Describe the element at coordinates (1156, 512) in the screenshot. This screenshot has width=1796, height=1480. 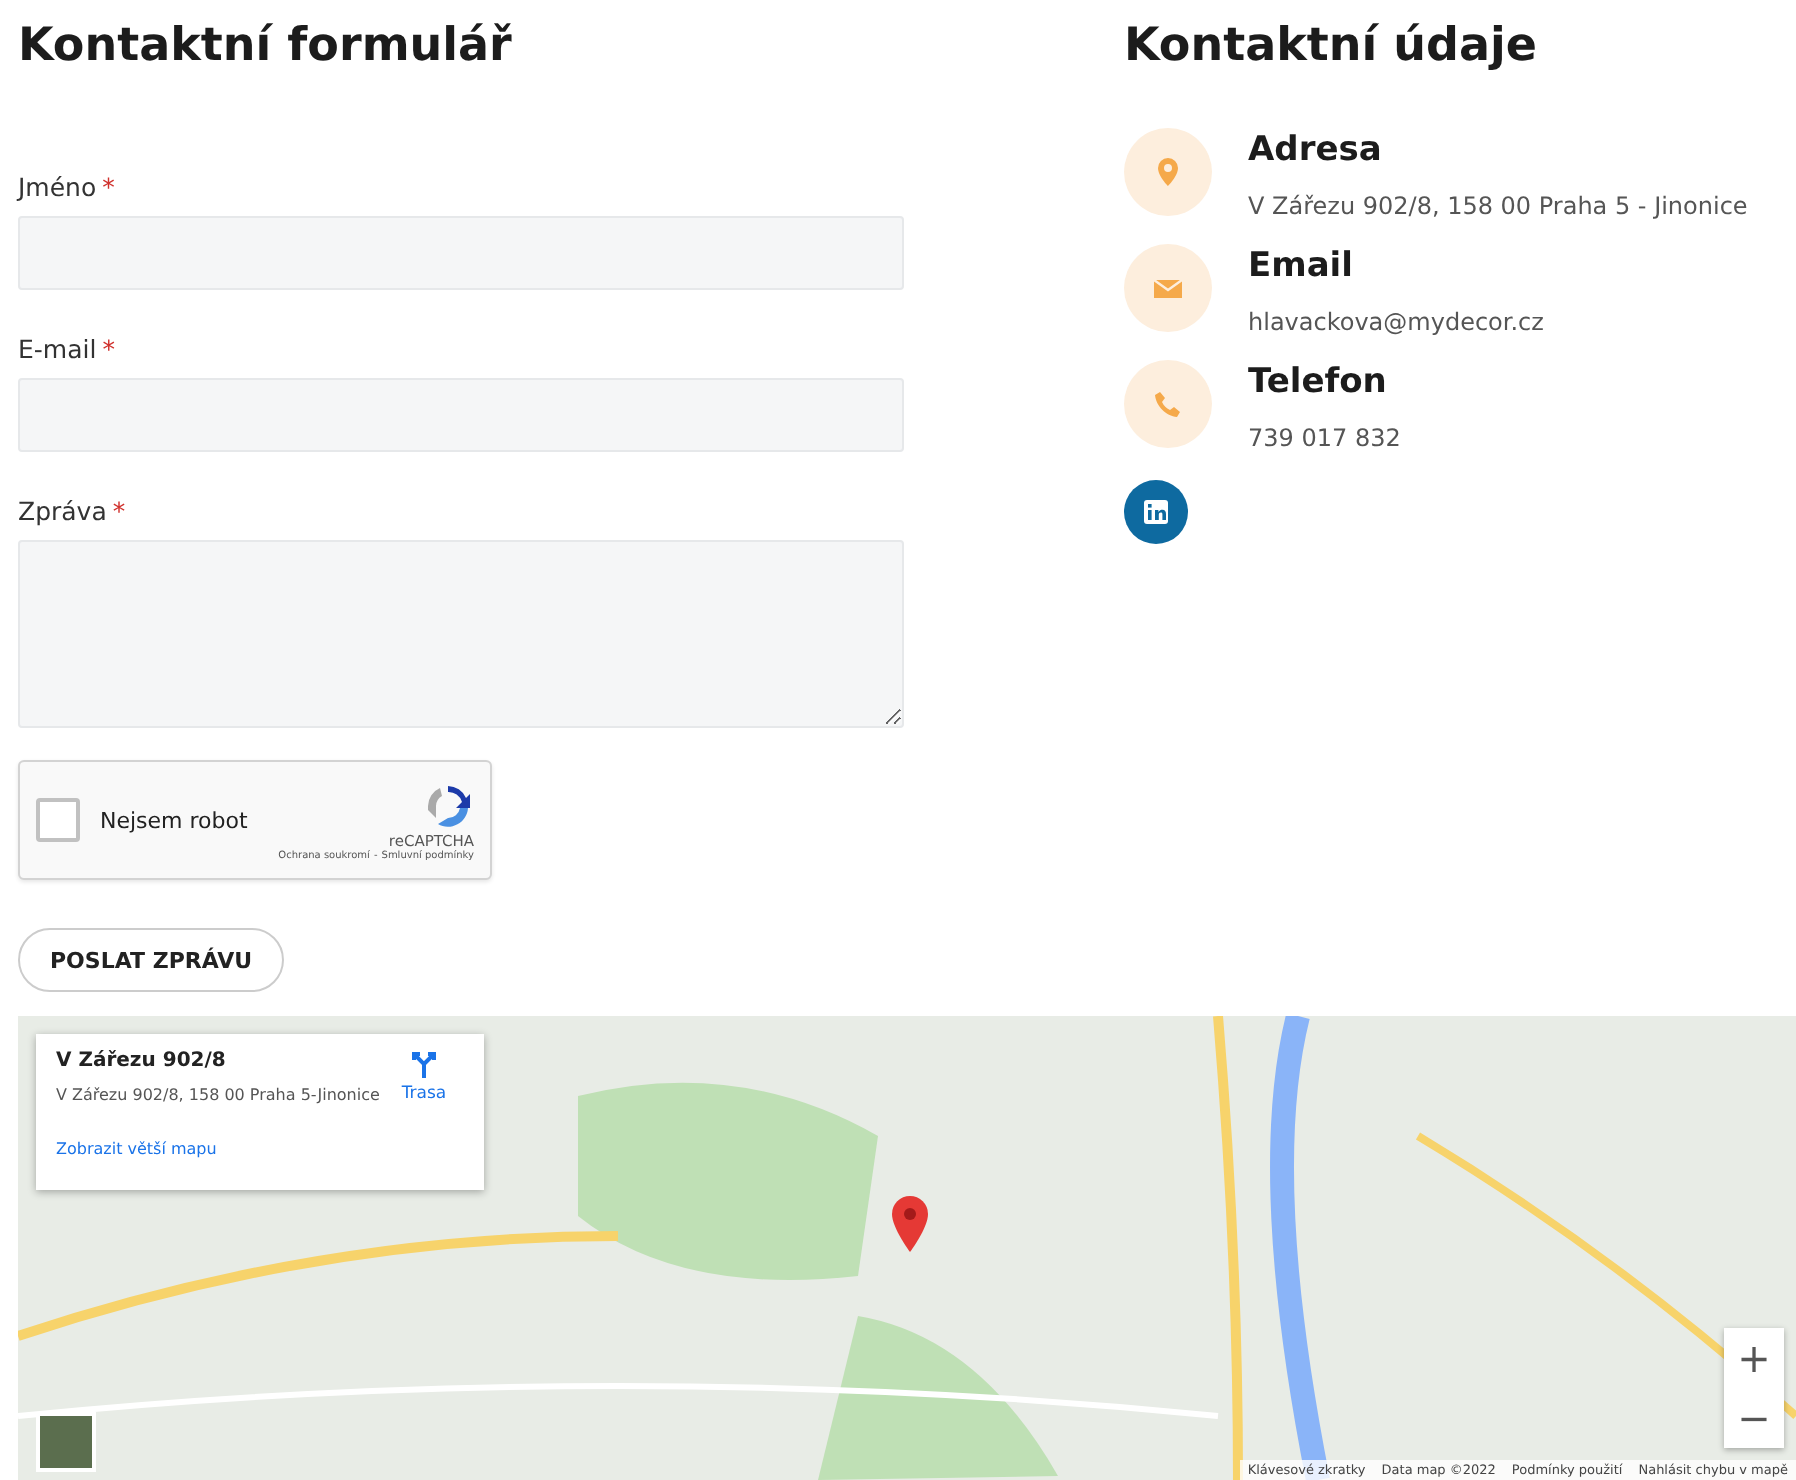
I see `linkedin-icon` at that location.